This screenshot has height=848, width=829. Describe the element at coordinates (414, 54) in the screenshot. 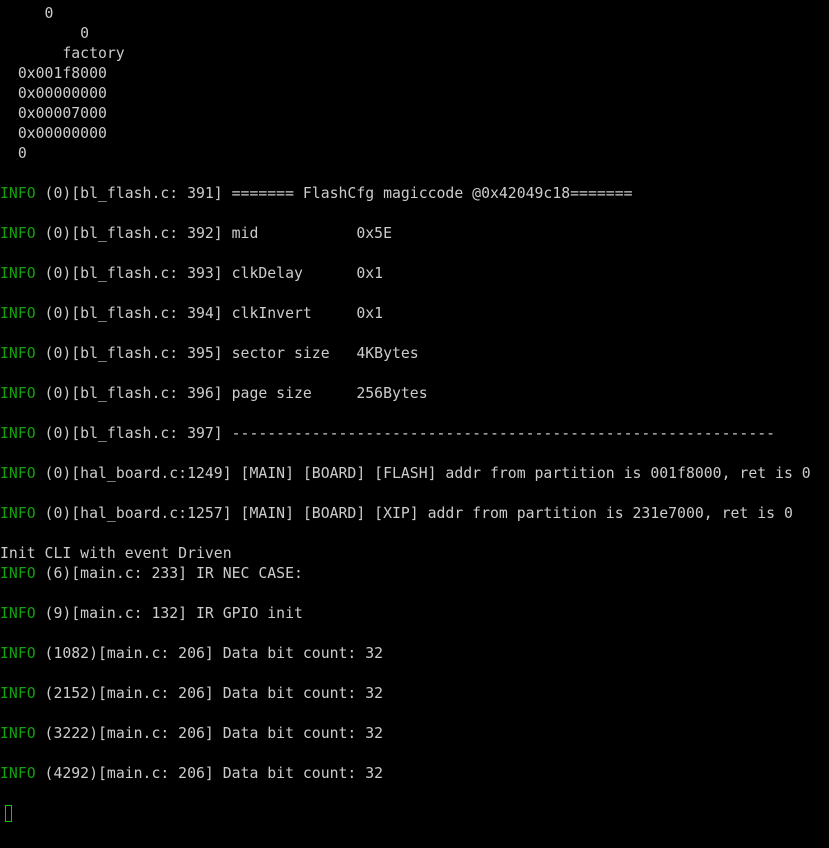

I see `terminal-line: factory` at that location.